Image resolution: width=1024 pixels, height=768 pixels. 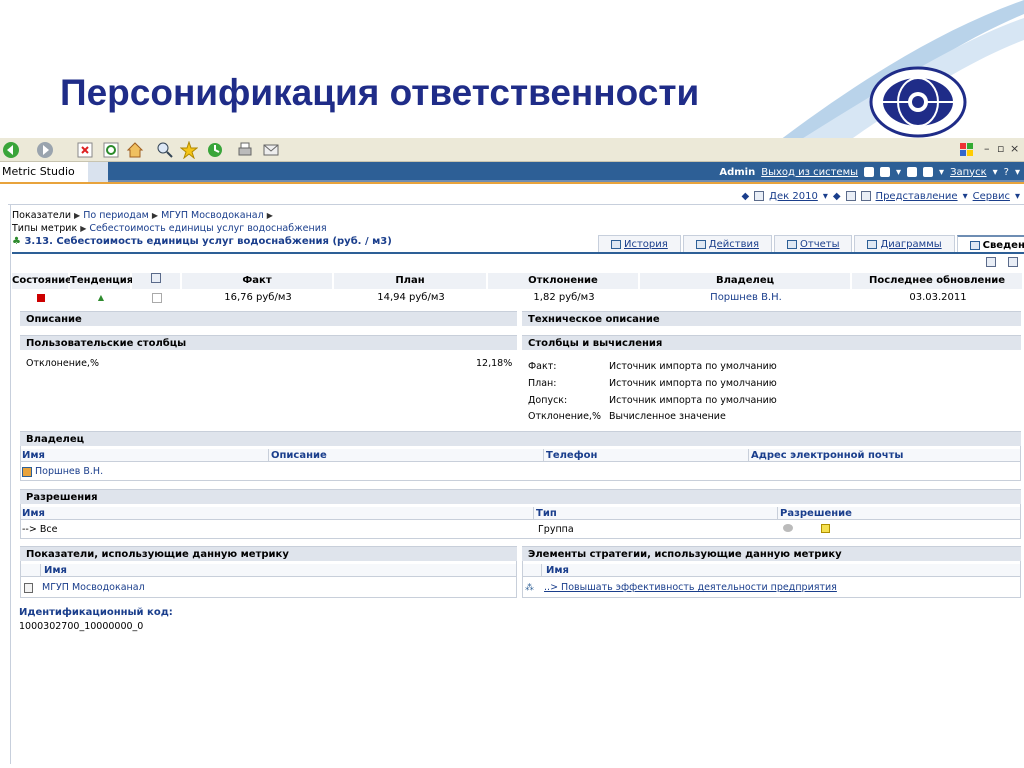 I want to click on next-period-icon: ◆, so click(x=837, y=196).